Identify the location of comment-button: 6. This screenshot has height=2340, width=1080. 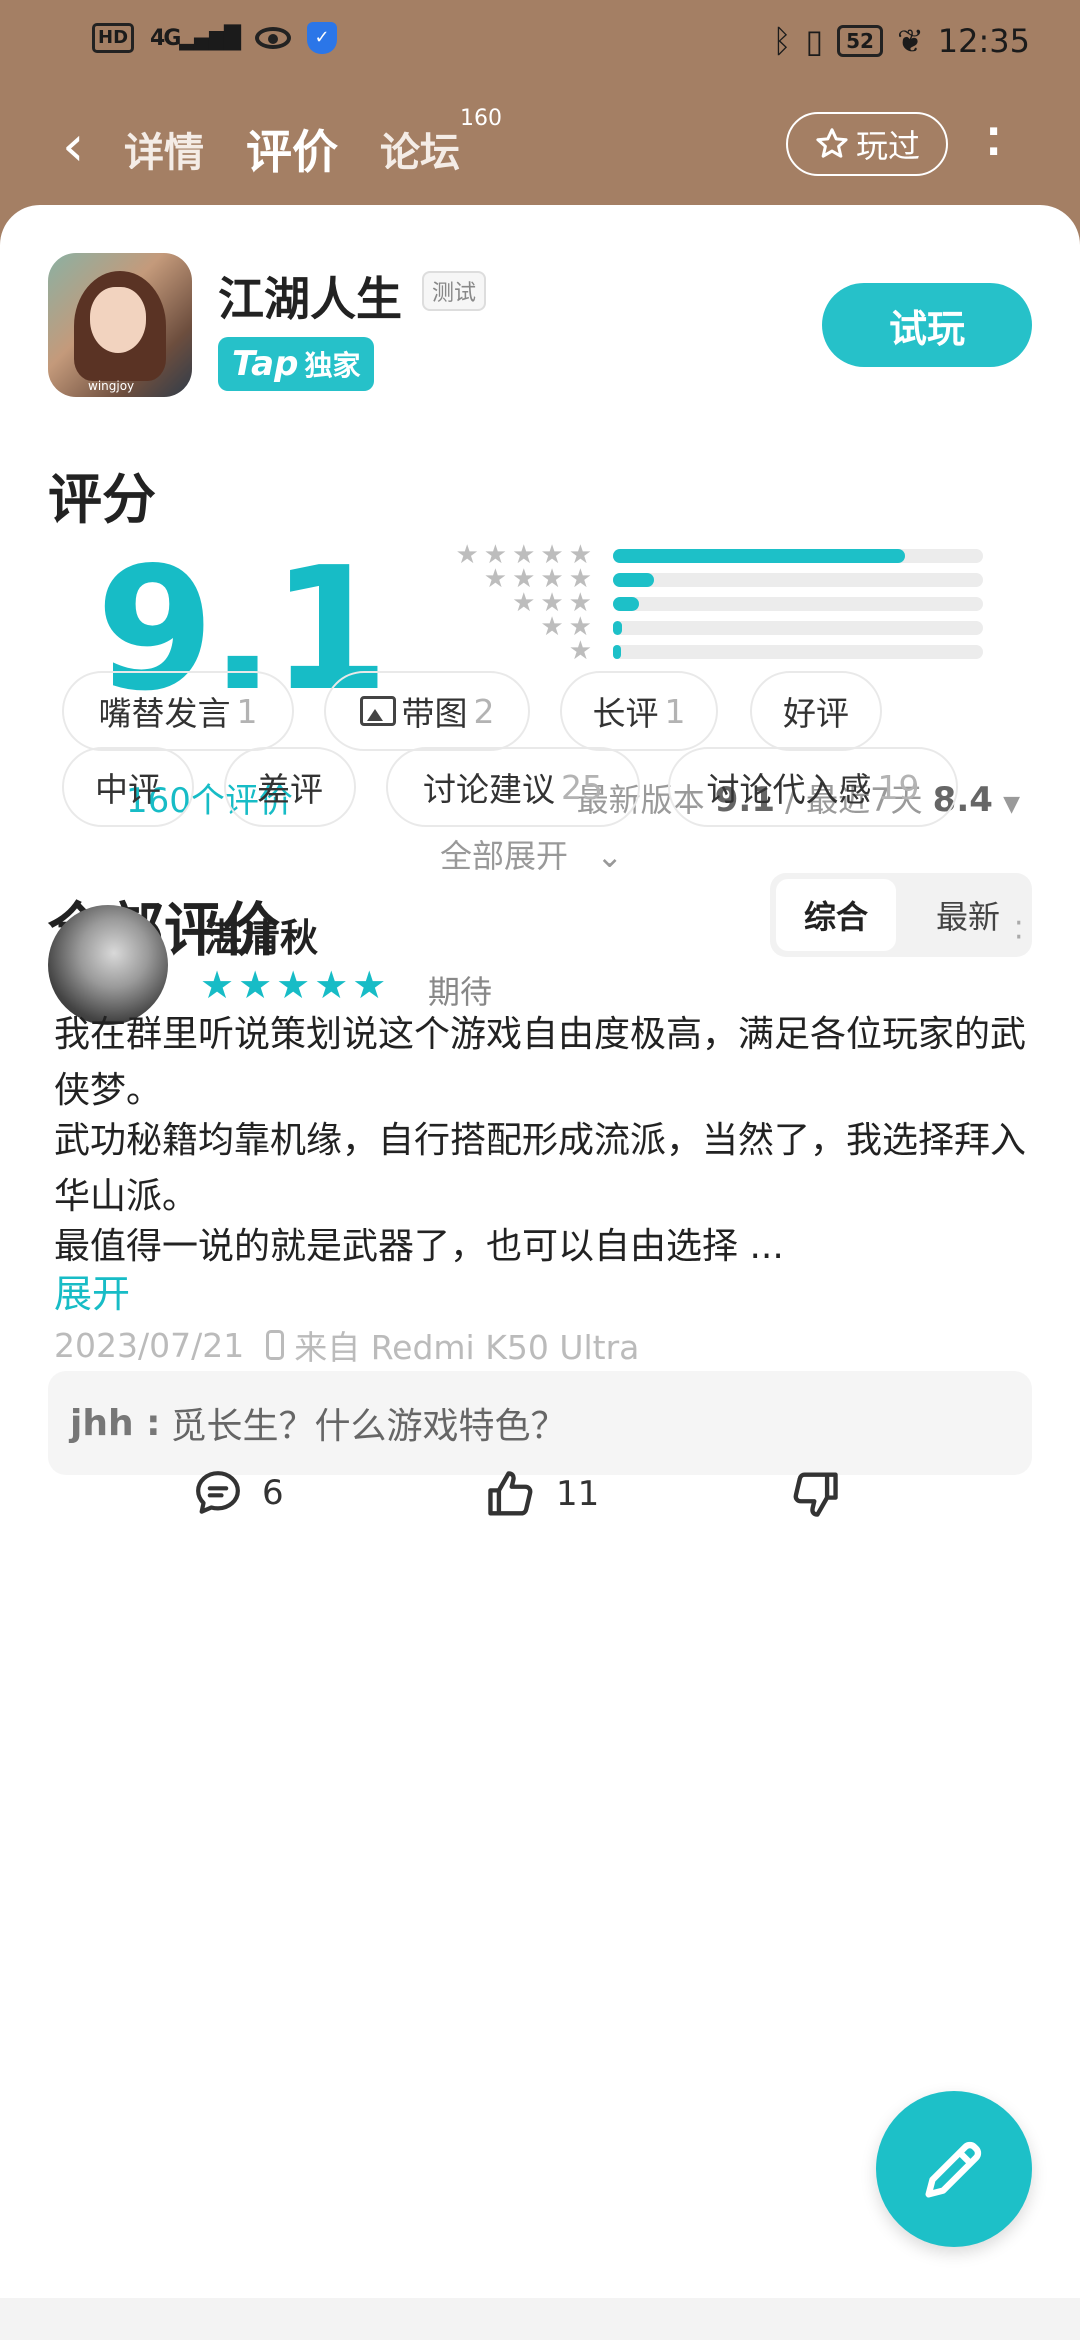
(237, 1493).